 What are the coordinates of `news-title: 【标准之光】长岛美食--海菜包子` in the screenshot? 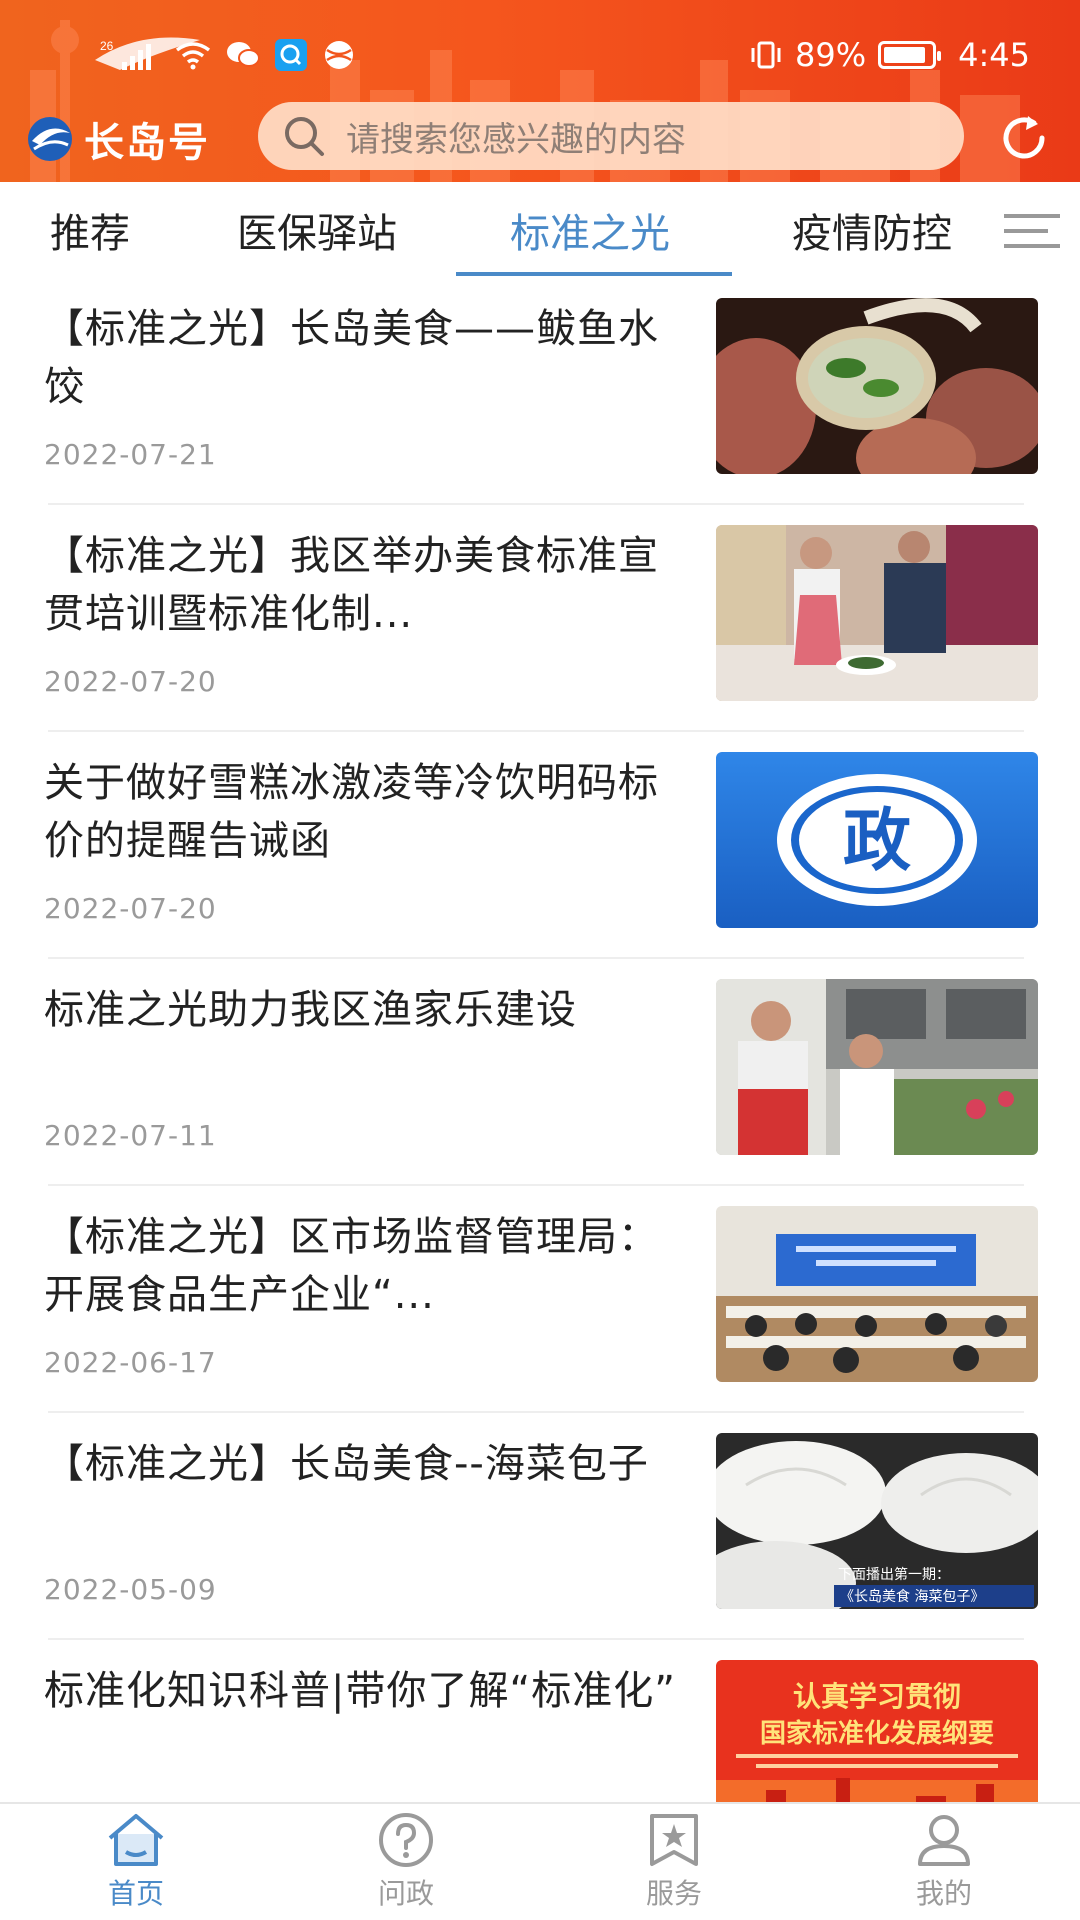 It's located at (346, 1464).